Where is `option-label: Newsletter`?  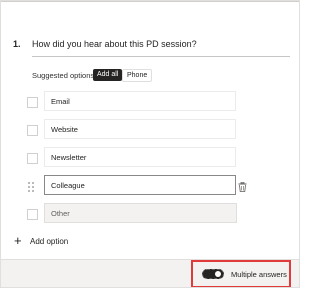 option-label: Newsletter is located at coordinates (69, 157).